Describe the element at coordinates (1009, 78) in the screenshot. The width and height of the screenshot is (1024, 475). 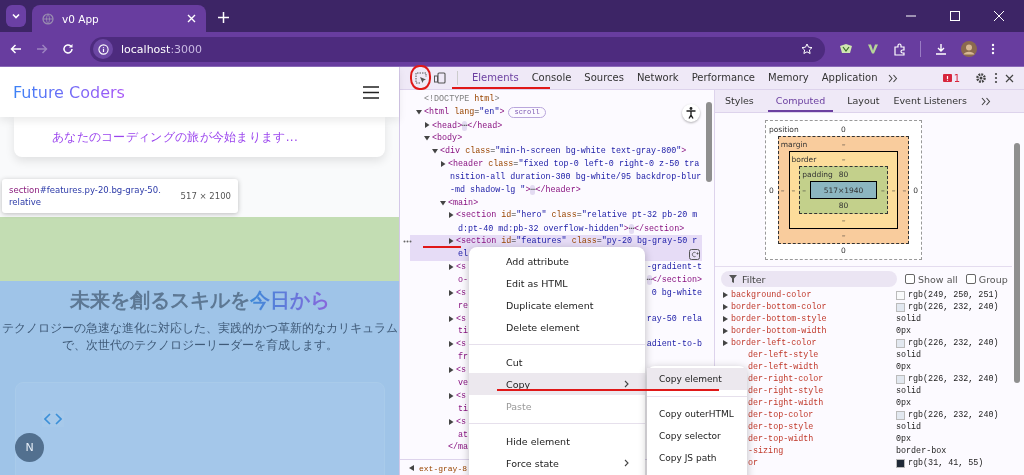
I see `close-icon` at that location.